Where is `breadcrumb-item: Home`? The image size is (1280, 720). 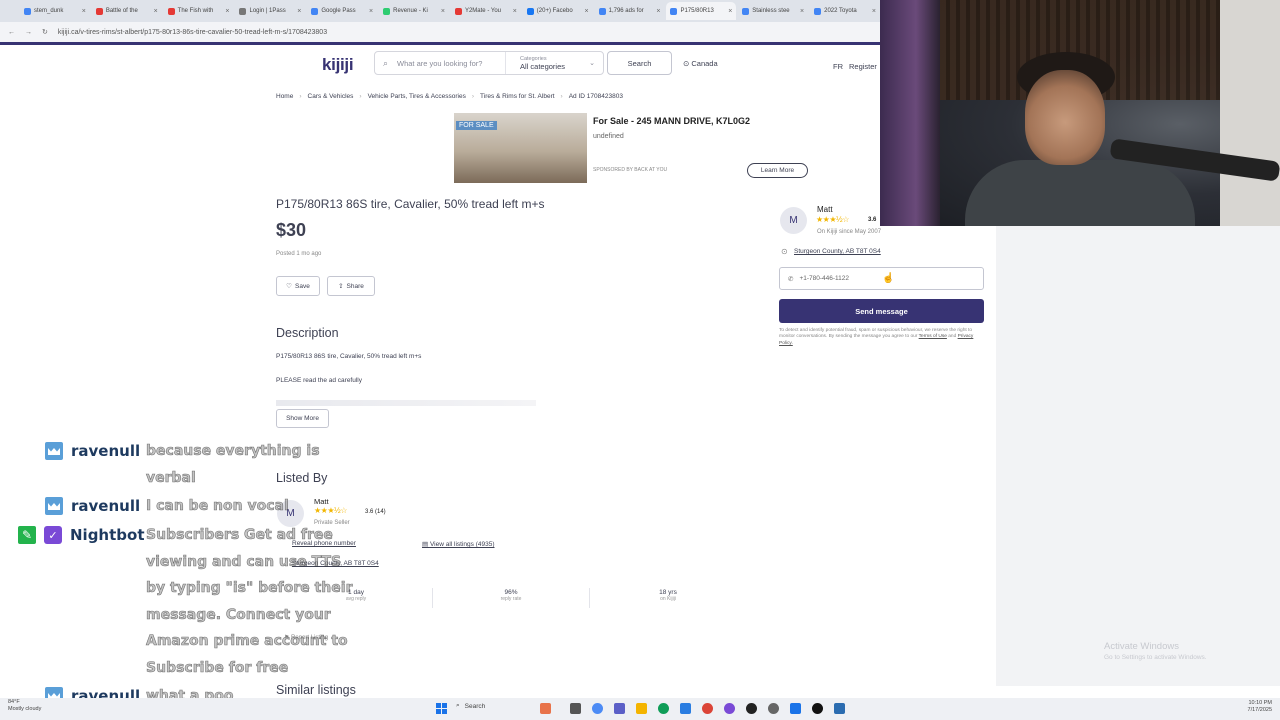
breadcrumb-item: Home is located at coordinates (284, 96).